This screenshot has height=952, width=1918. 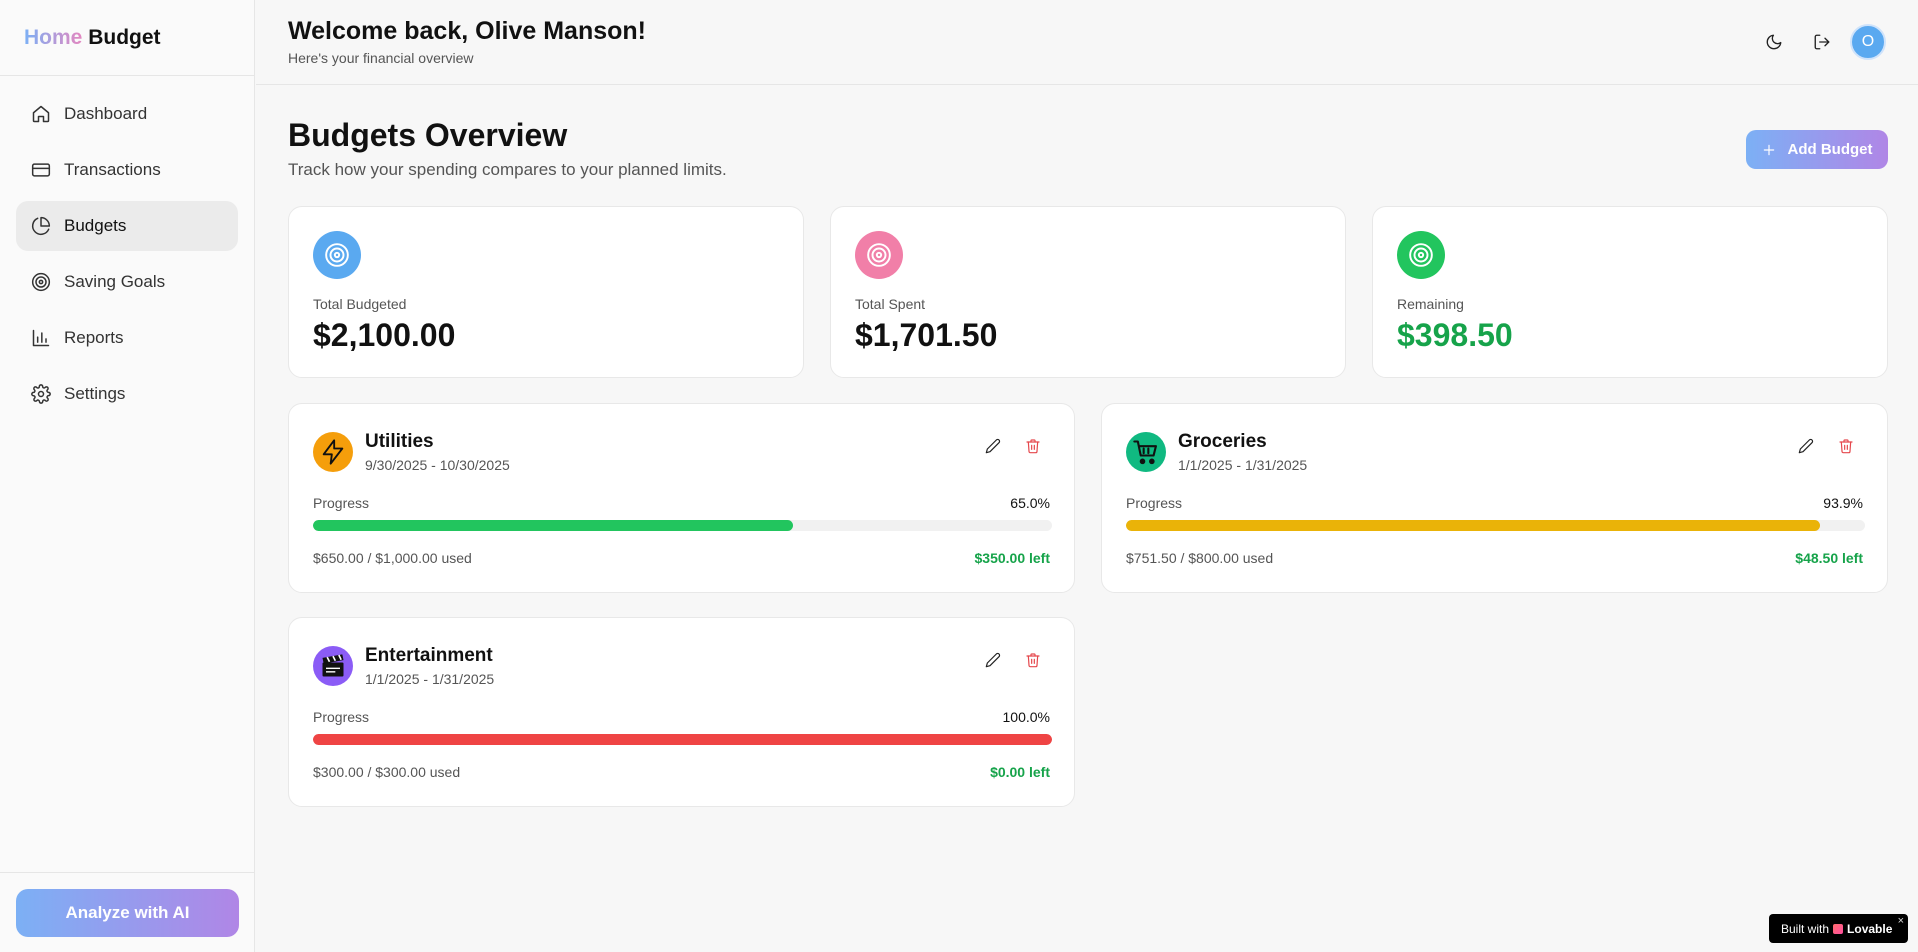 I want to click on moon-icon, so click(x=1774, y=42).